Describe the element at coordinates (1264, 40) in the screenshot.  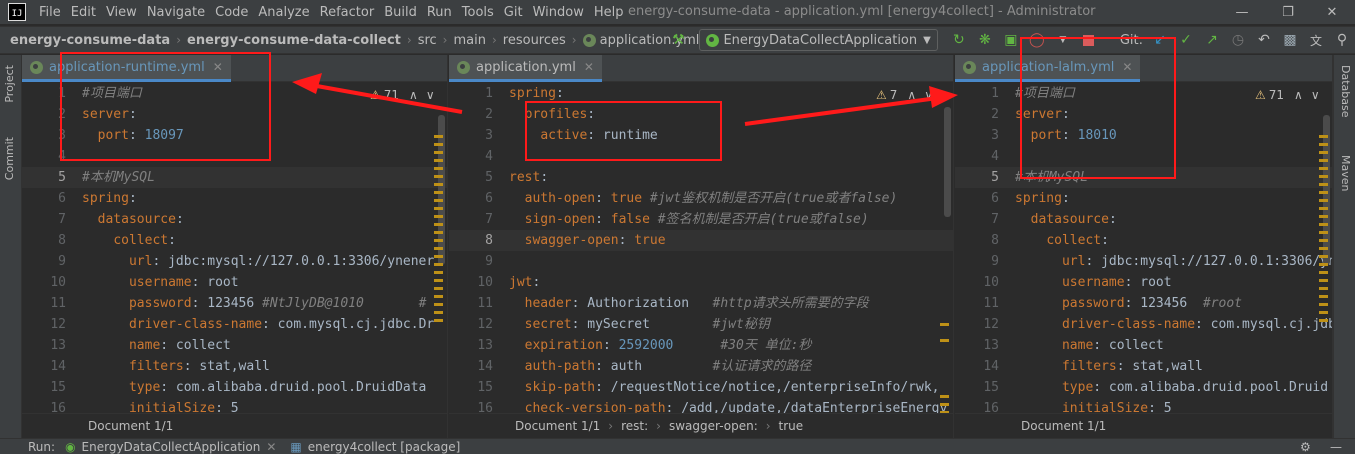
I see `rollback-icon: ↶` at that location.